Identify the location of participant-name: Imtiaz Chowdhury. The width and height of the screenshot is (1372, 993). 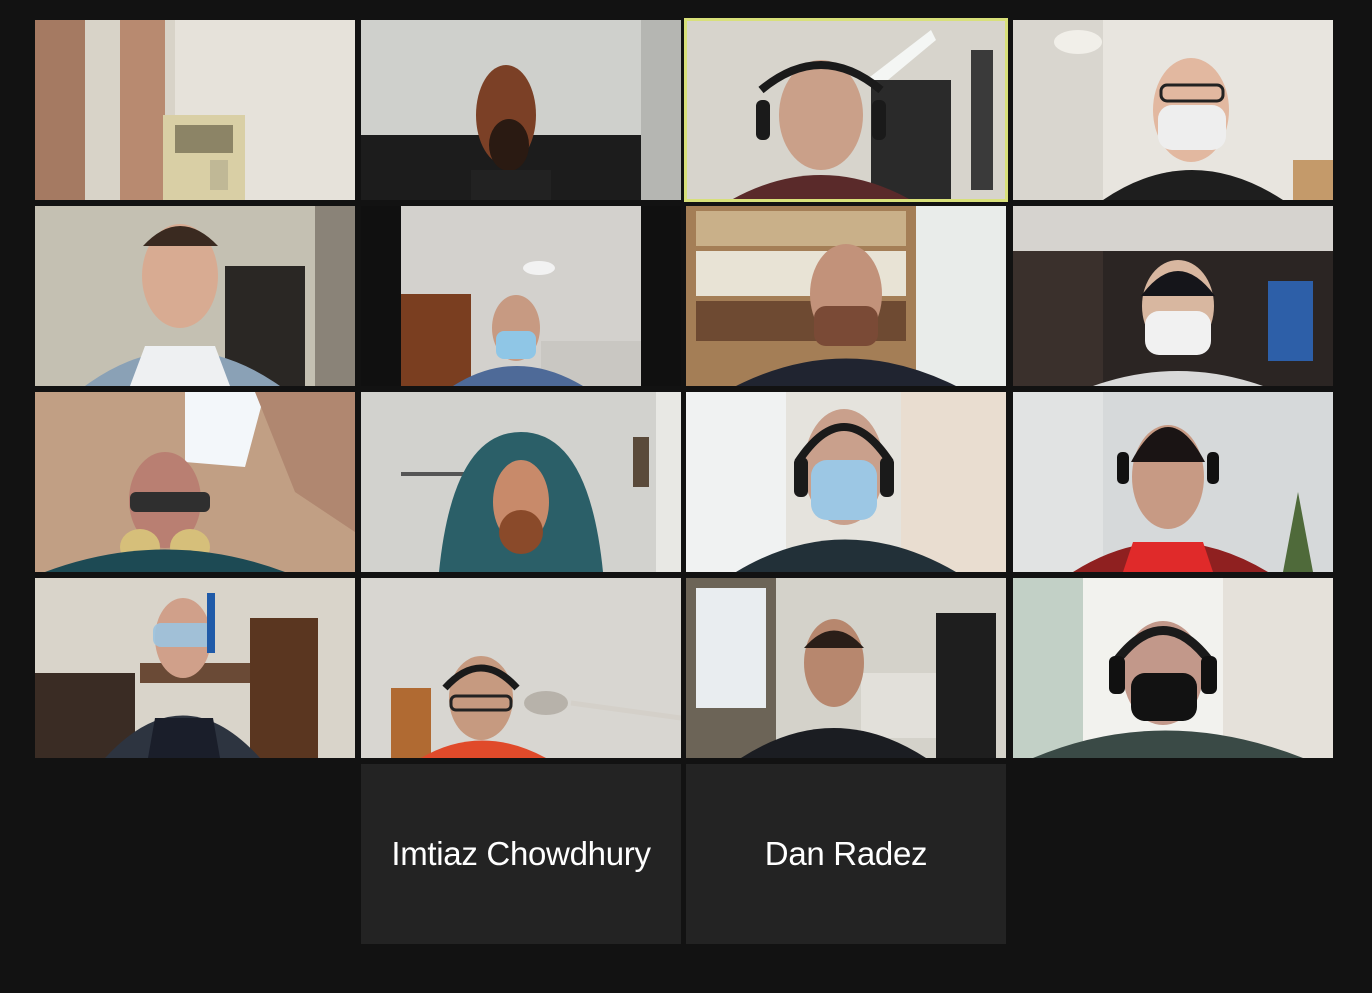
(521, 853).